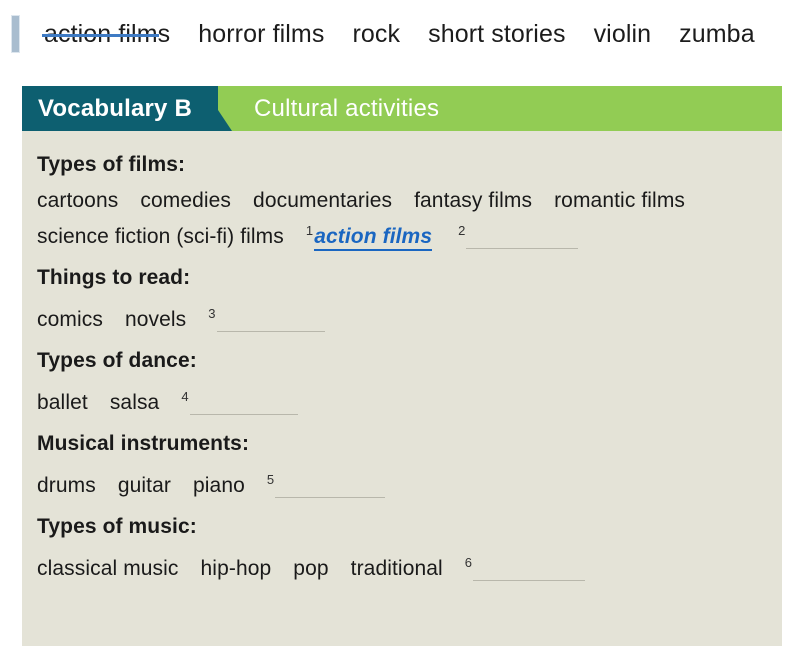 The height and width of the screenshot is (646, 792). Describe the element at coordinates (409, 483) in the screenshot. I see `vocabulary-group-line: drums guitar piano 5` at that location.